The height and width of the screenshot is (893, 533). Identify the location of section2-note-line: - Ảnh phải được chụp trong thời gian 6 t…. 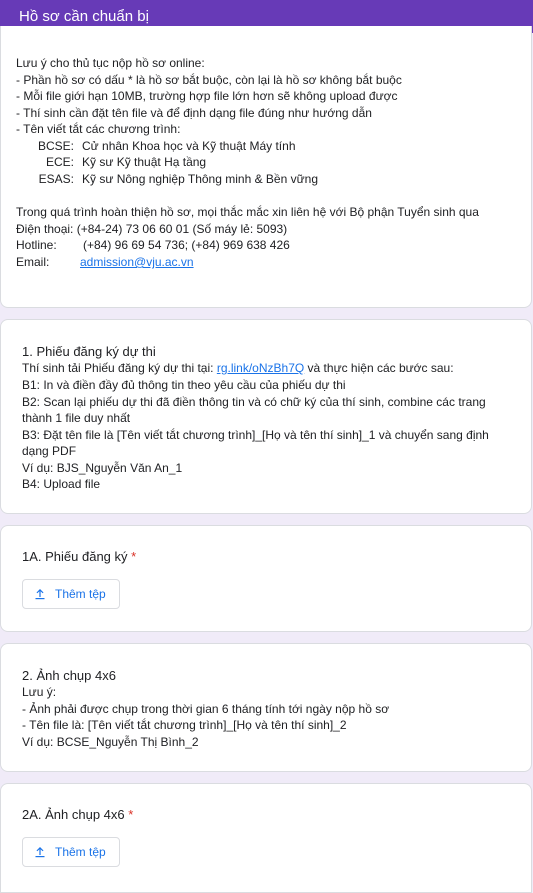
(206, 709).